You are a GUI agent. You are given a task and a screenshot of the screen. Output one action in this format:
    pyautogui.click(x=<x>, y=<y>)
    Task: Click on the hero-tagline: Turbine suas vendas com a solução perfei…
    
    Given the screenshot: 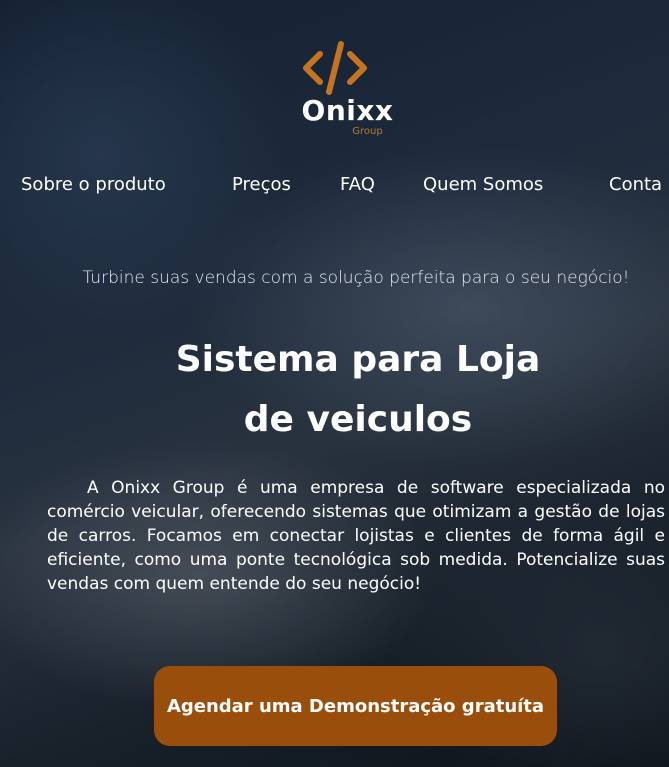 What is the action you would take?
    pyautogui.click(x=356, y=278)
    